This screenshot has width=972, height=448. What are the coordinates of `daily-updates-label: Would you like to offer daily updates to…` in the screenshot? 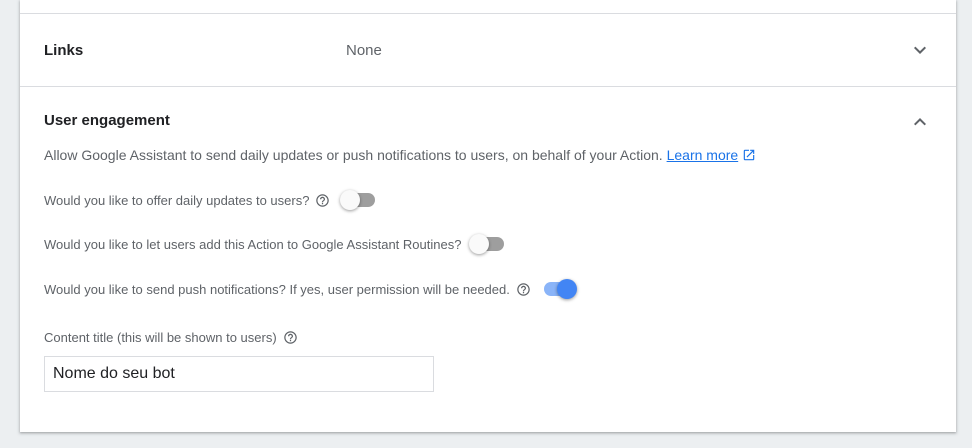 It's located at (177, 200).